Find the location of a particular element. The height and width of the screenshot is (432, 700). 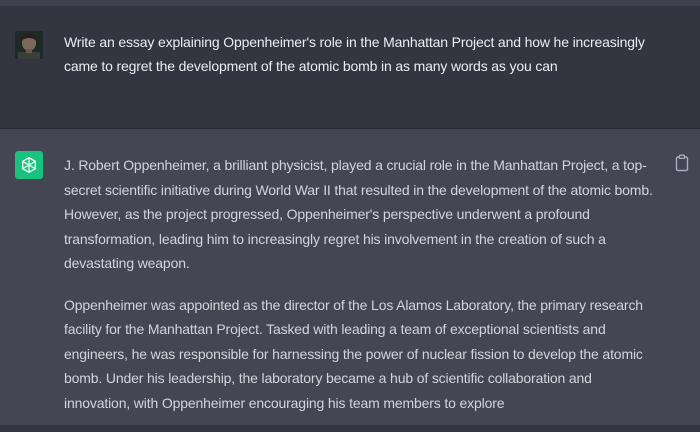

user-avatar-image is located at coordinates (29, 45).